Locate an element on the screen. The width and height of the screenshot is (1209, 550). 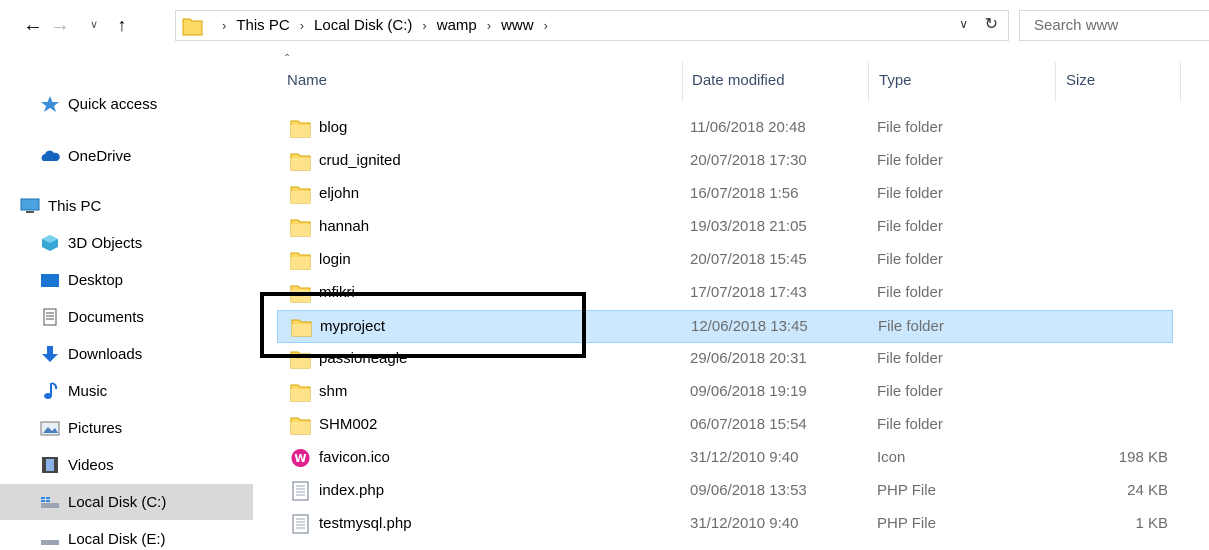
recent-locations-chevron-icon: ∨ is located at coordinates (94, 25).